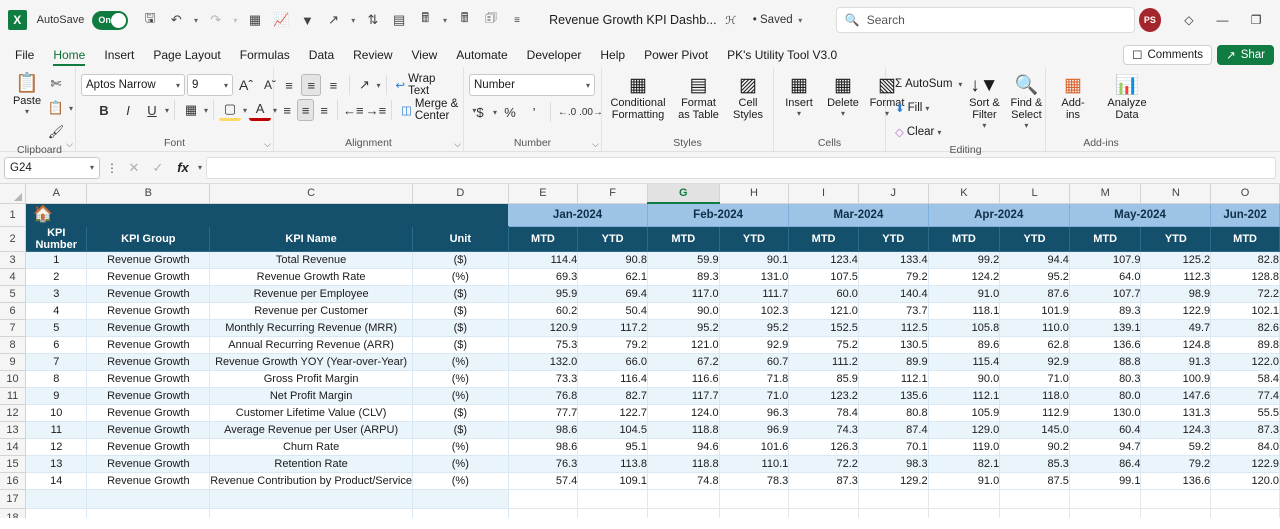  I want to click on cell-value-G6: 90.0, so click(683, 311).